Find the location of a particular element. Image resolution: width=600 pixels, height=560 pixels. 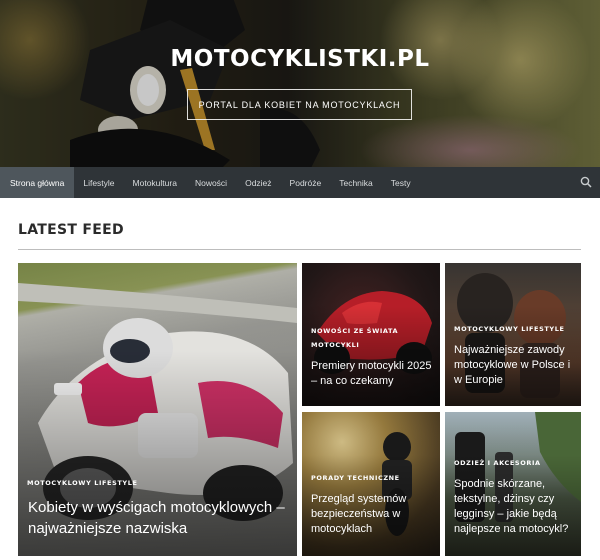

section-title: LATEST FEED is located at coordinates (71, 230).